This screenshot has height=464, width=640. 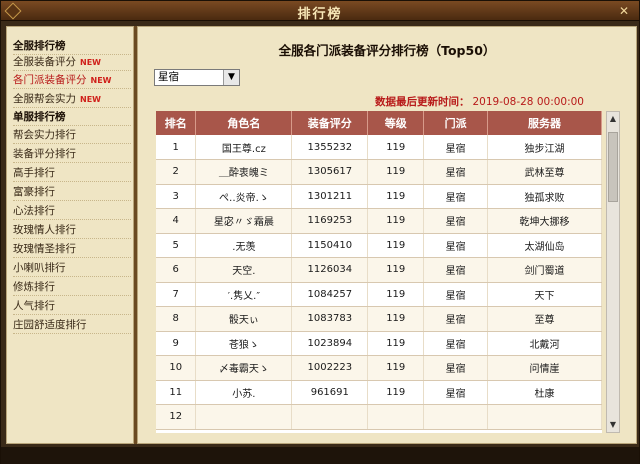 I want to click on table-cell: 苍狼ゝ, so click(x=244, y=343).